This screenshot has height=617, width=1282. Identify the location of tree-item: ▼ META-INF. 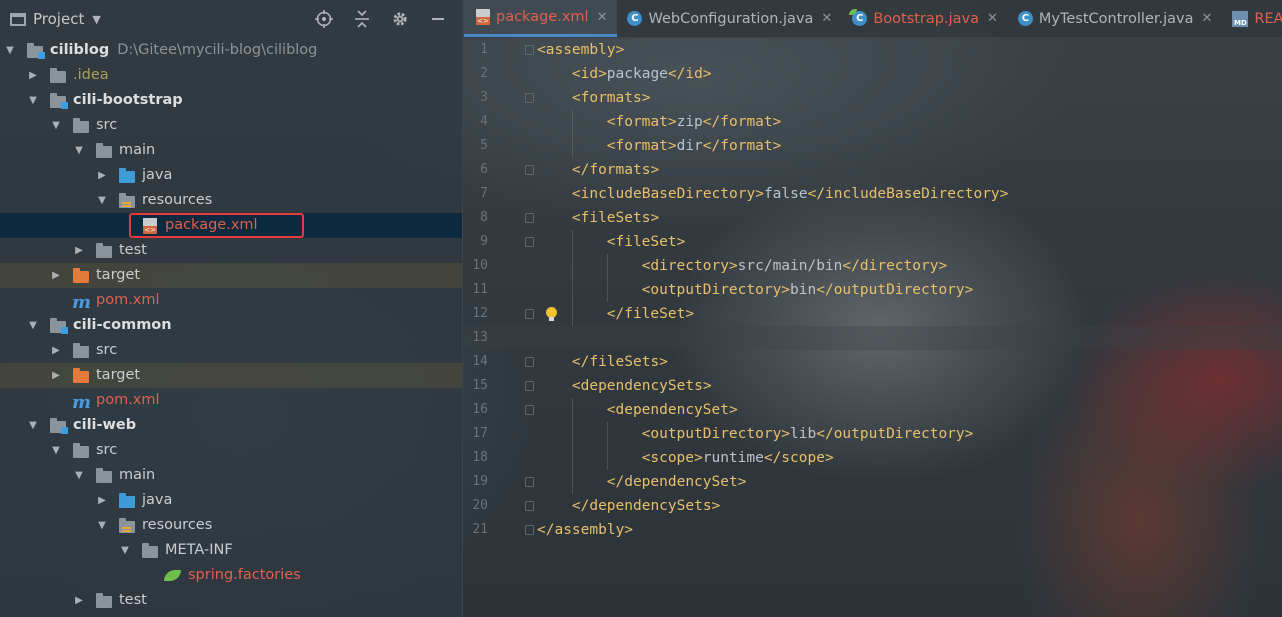
(231, 550).